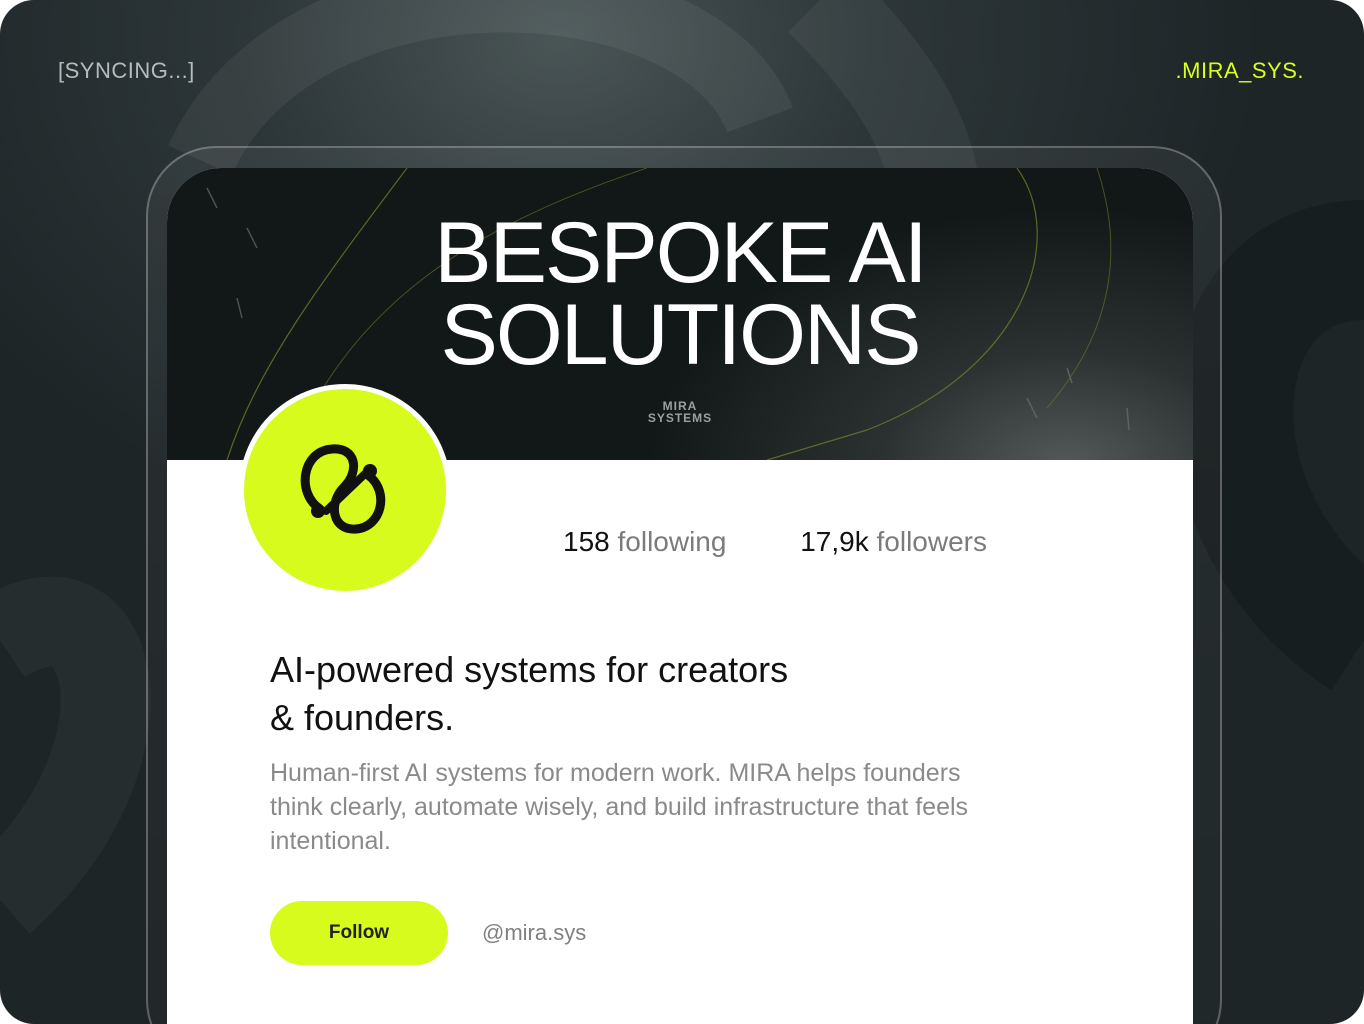  I want to click on headline-line-2: SOLUTIONS, so click(681, 335).